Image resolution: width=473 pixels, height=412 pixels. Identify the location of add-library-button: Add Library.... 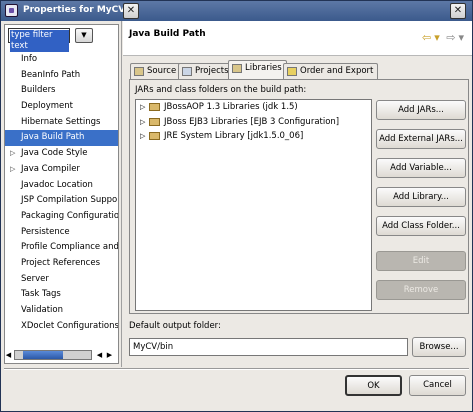
(421, 197).